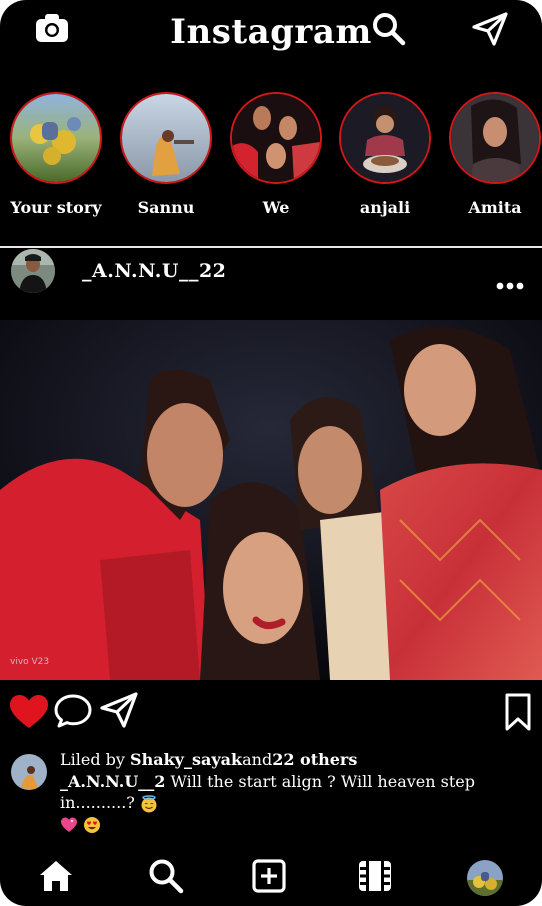 The height and width of the screenshot is (906, 542). Describe the element at coordinates (154, 271) in the screenshot. I see `post-username: _A.N.N.U__22` at that location.